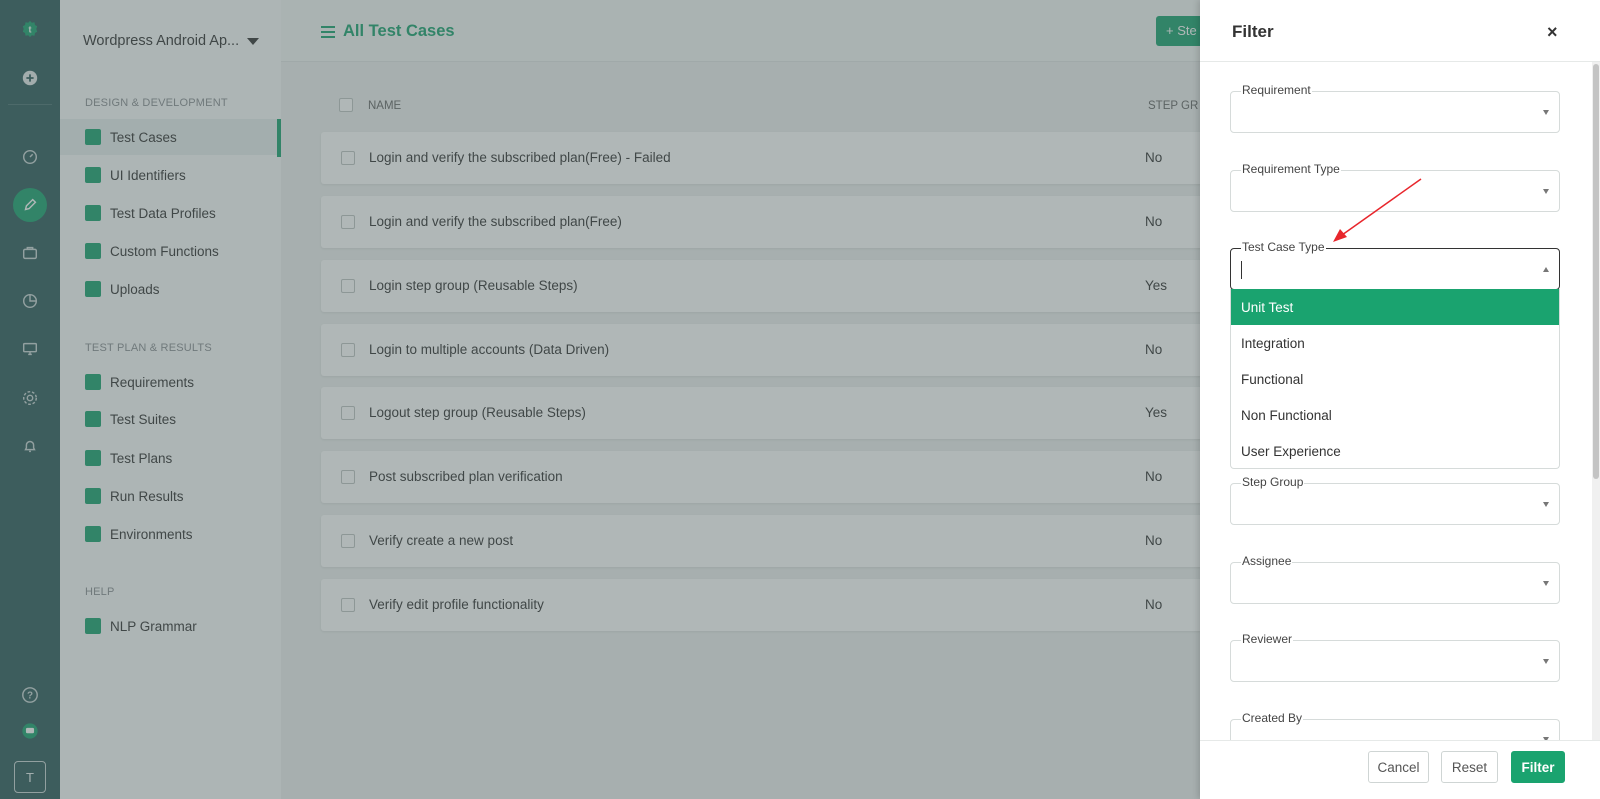  Describe the element at coordinates (1395, 451) in the screenshot. I see `dropdown-option: User Experience` at that location.